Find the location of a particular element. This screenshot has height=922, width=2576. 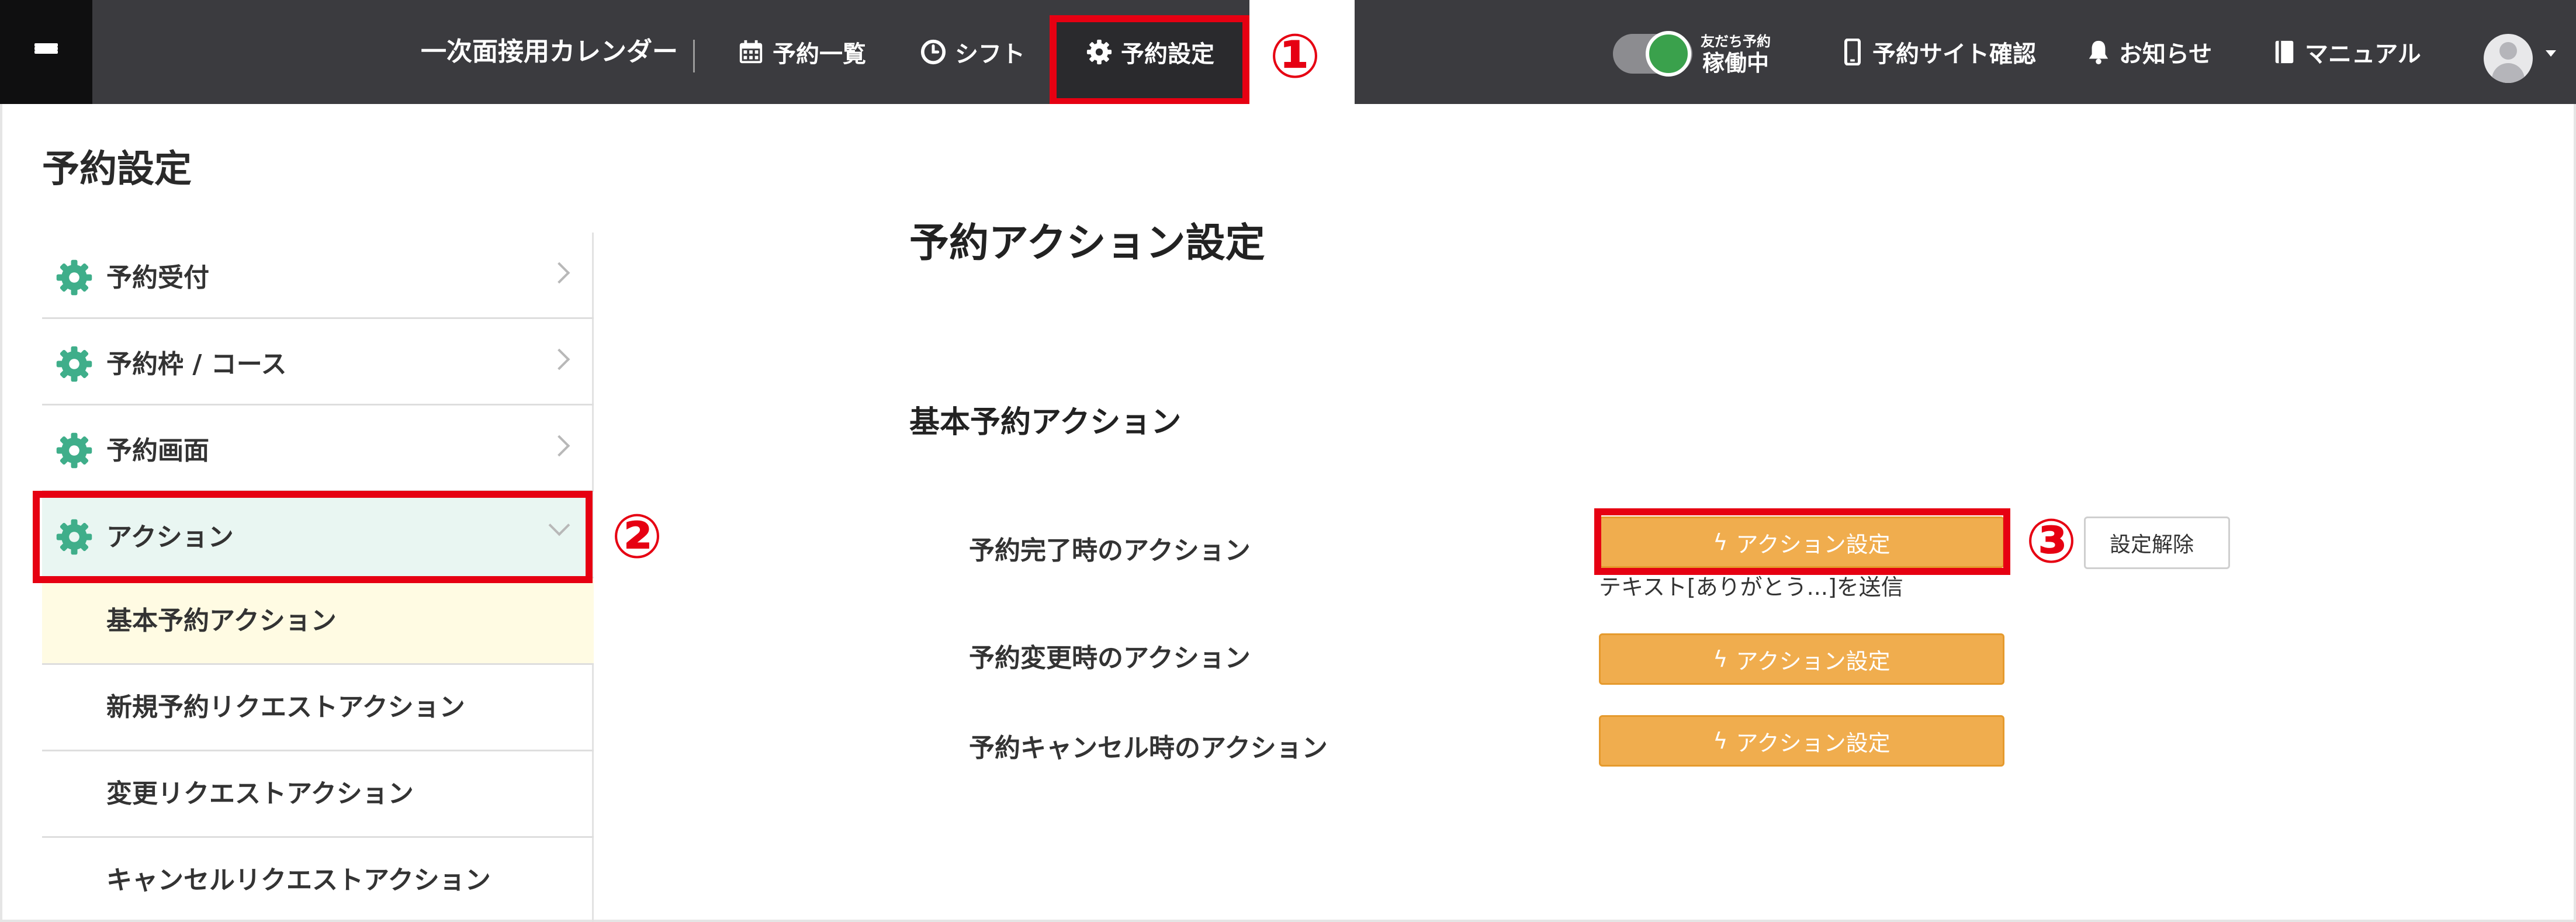

sidebar-subitem-label: 基本予約アクション is located at coordinates (222, 621).